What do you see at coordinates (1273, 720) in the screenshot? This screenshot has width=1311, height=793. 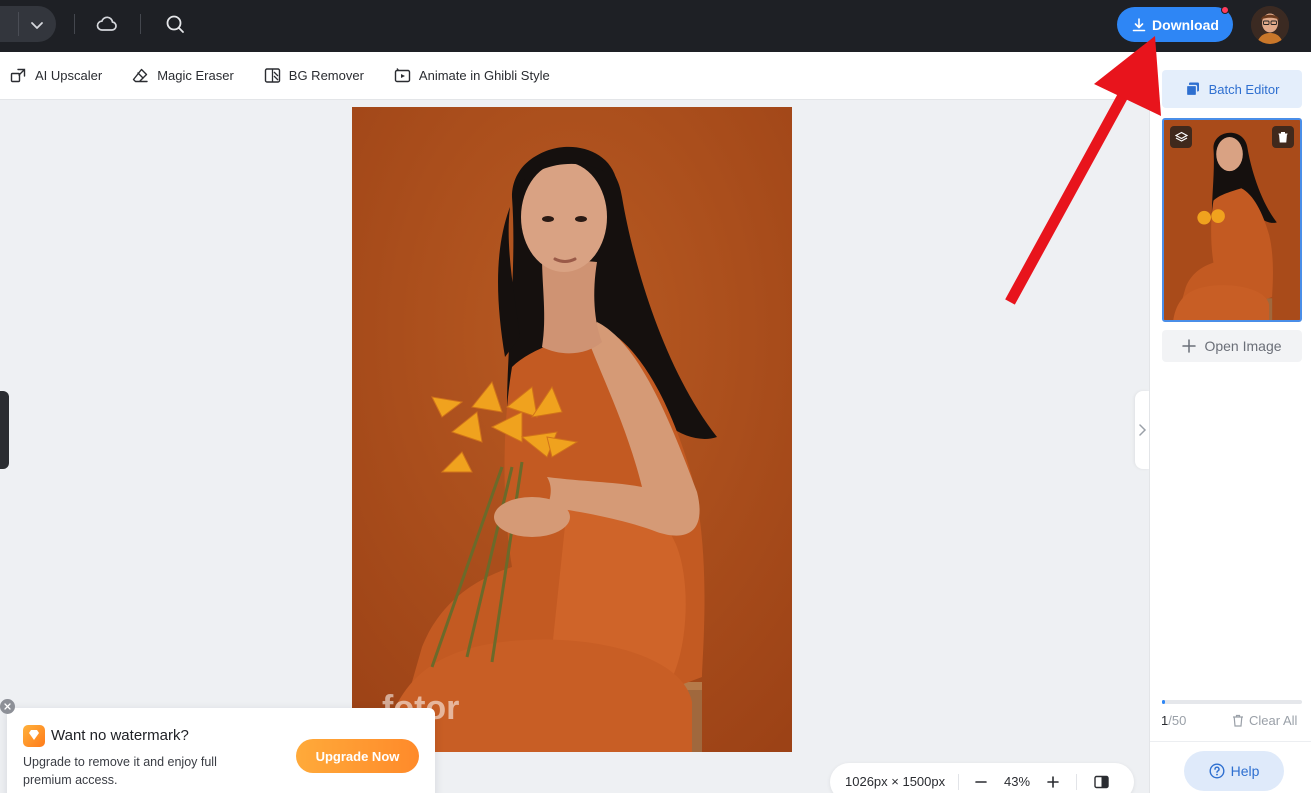 I see `clear-all-label: Clear All` at bounding box center [1273, 720].